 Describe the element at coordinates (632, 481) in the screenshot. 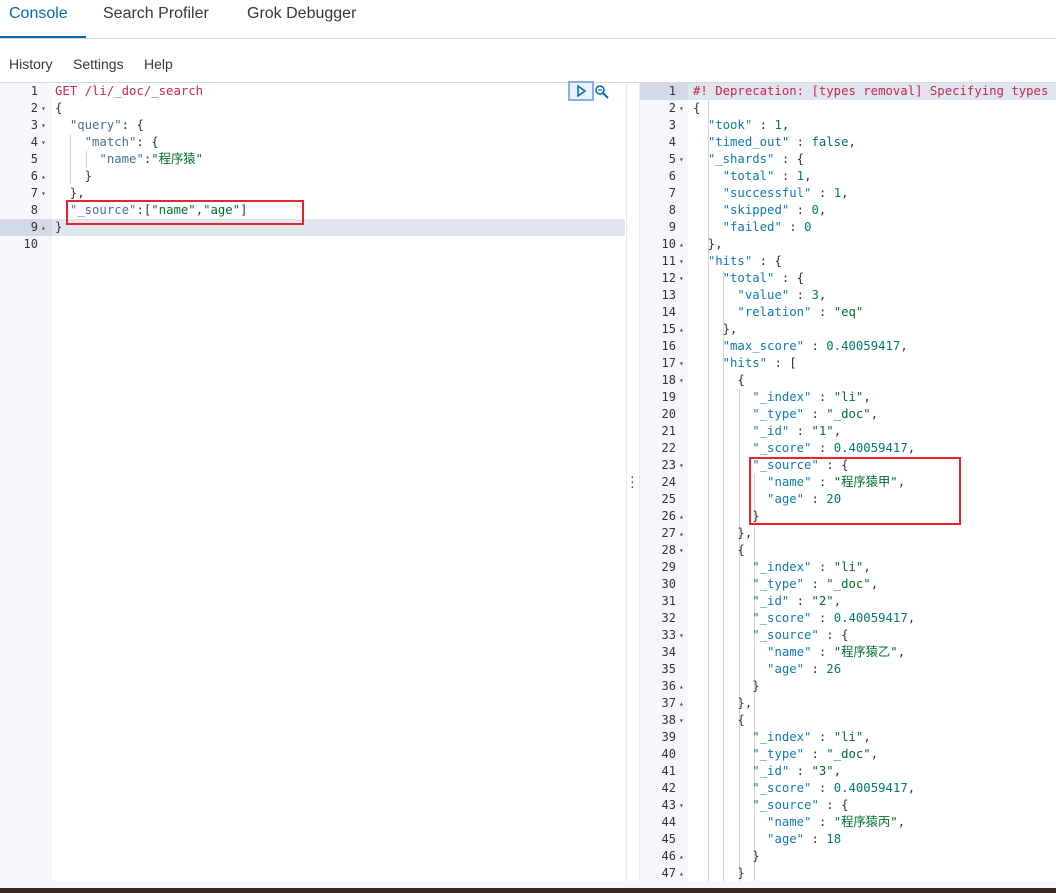

I see `vertical-dots-icon: · · ·` at that location.